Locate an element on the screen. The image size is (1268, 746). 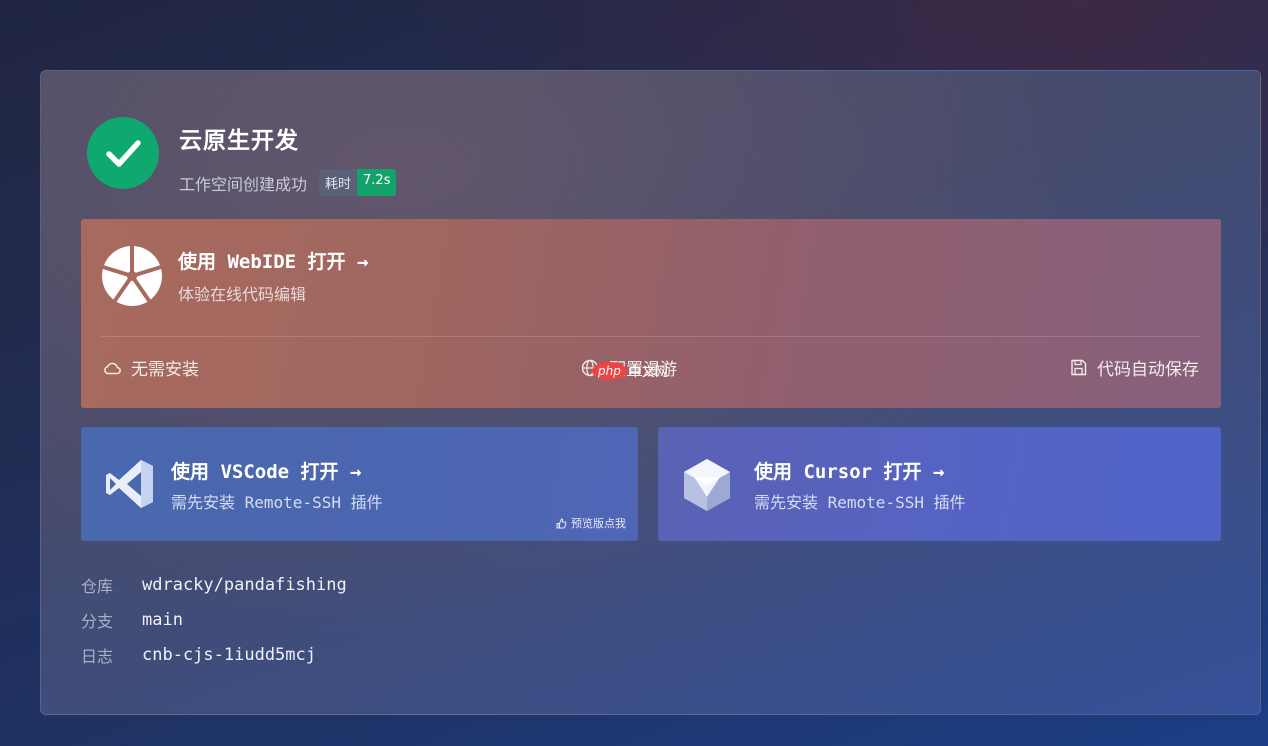
watermark-text: 中文网 is located at coordinates (648, 372).